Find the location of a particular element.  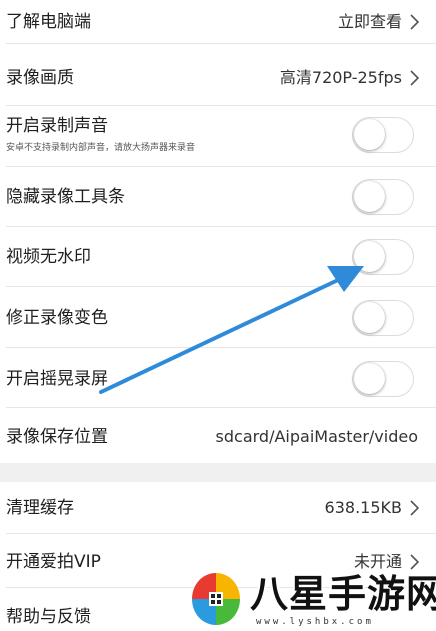

cache-size: 638.15KB is located at coordinates (363, 507).